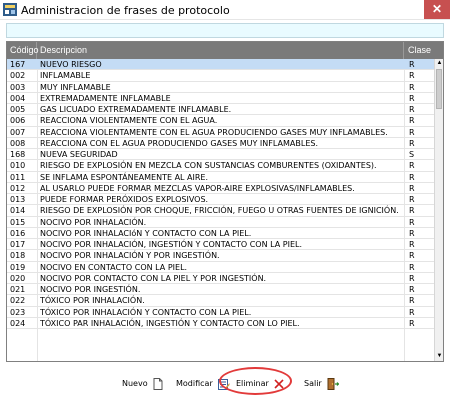 Image resolution: width=450 pixels, height=402 pixels. I want to click on exit-button-label: Salir, so click(313, 383).